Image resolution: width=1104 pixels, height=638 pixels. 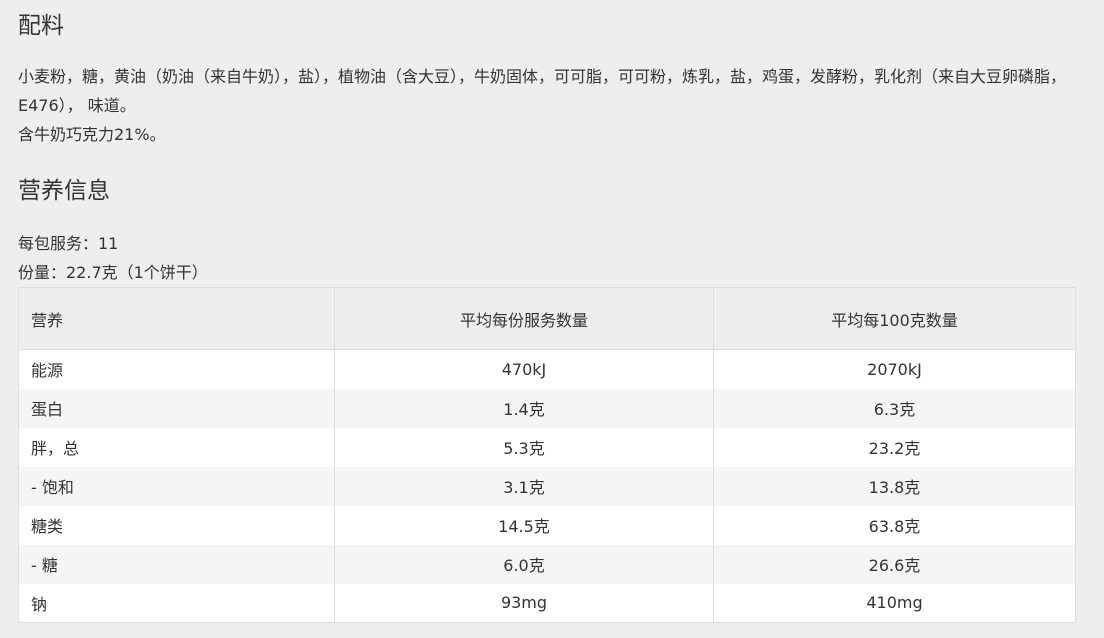 What do you see at coordinates (176, 369) in the screenshot?
I see `nutrient-name: 能源` at bounding box center [176, 369].